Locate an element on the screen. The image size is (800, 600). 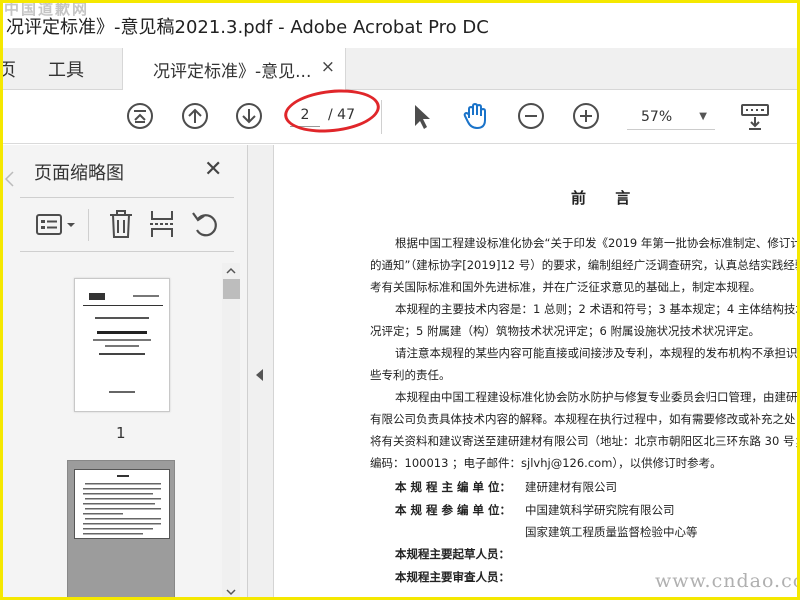
thumbnail-text-lines is located at coordinates (122, 505).